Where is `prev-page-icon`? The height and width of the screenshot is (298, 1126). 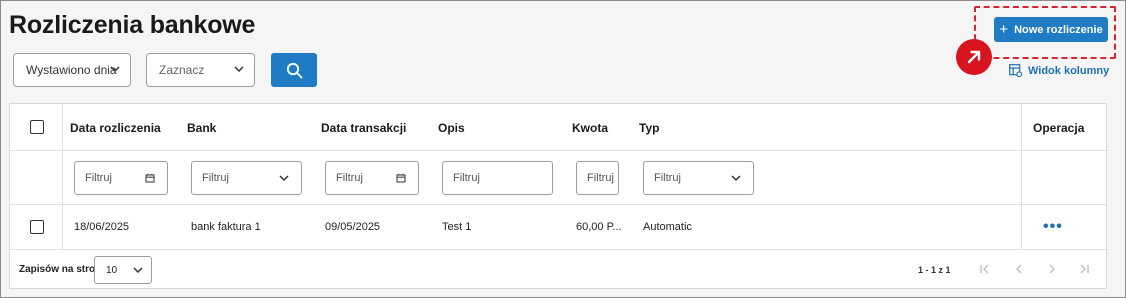 prev-page-icon is located at coordinates (1019, 270).